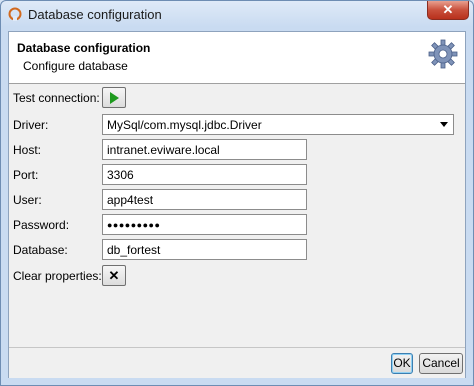 Image resolution: width=474 pixels, height=386 pixels. I want to click on user-label: User:, so click(27, 200).